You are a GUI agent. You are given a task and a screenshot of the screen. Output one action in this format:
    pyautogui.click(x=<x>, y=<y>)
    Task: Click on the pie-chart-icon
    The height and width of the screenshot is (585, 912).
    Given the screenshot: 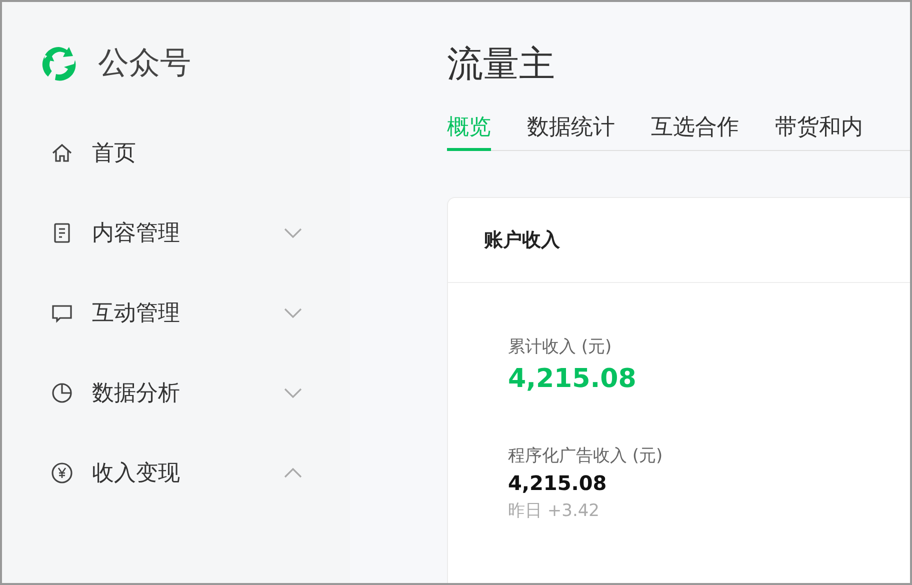 What is the action you would take?
    pyautogui.click(x=62, y=393)
    